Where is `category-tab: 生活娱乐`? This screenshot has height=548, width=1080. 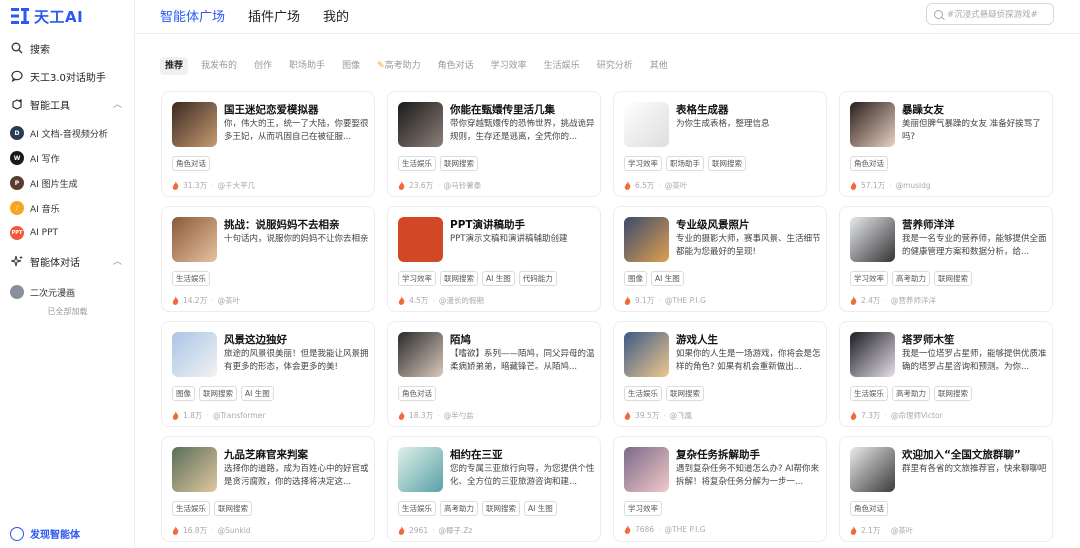
category-tab: 生活娱乐 is located at coordinates (562, 66).